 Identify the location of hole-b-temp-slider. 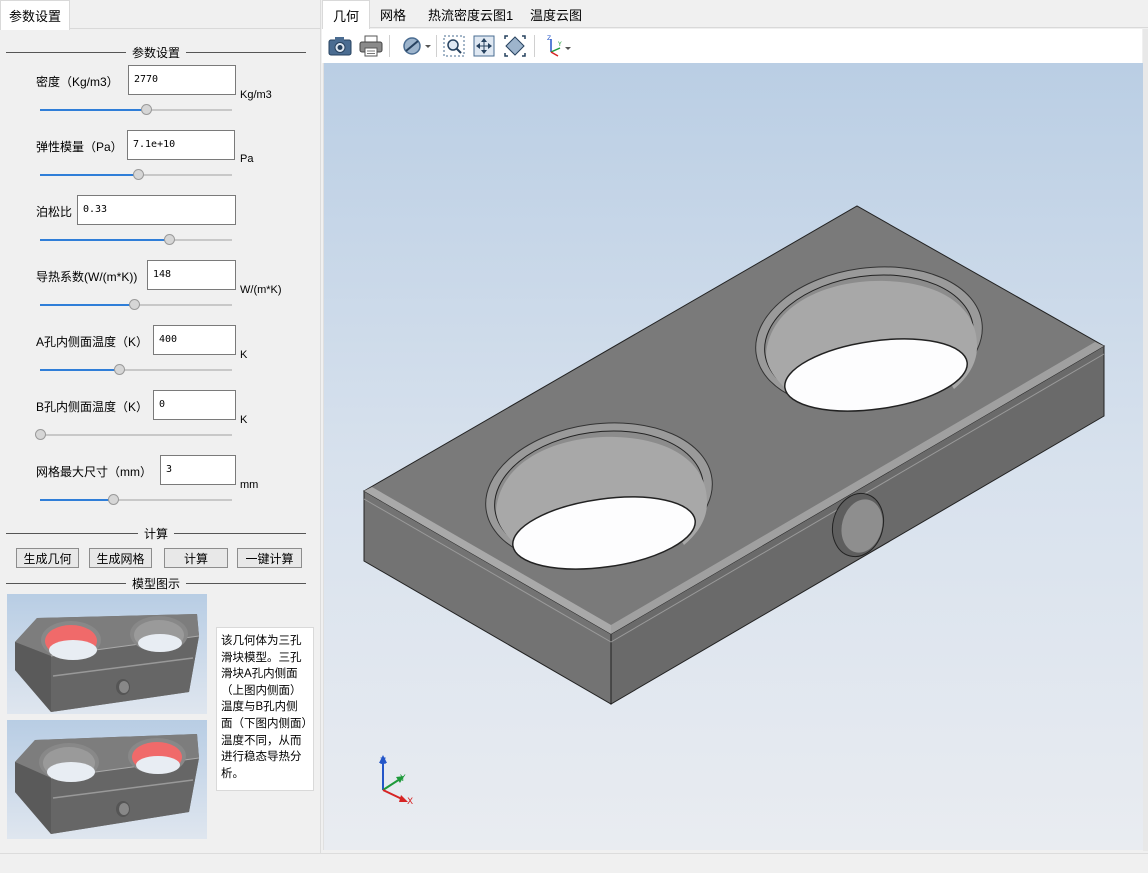
(133, 435).